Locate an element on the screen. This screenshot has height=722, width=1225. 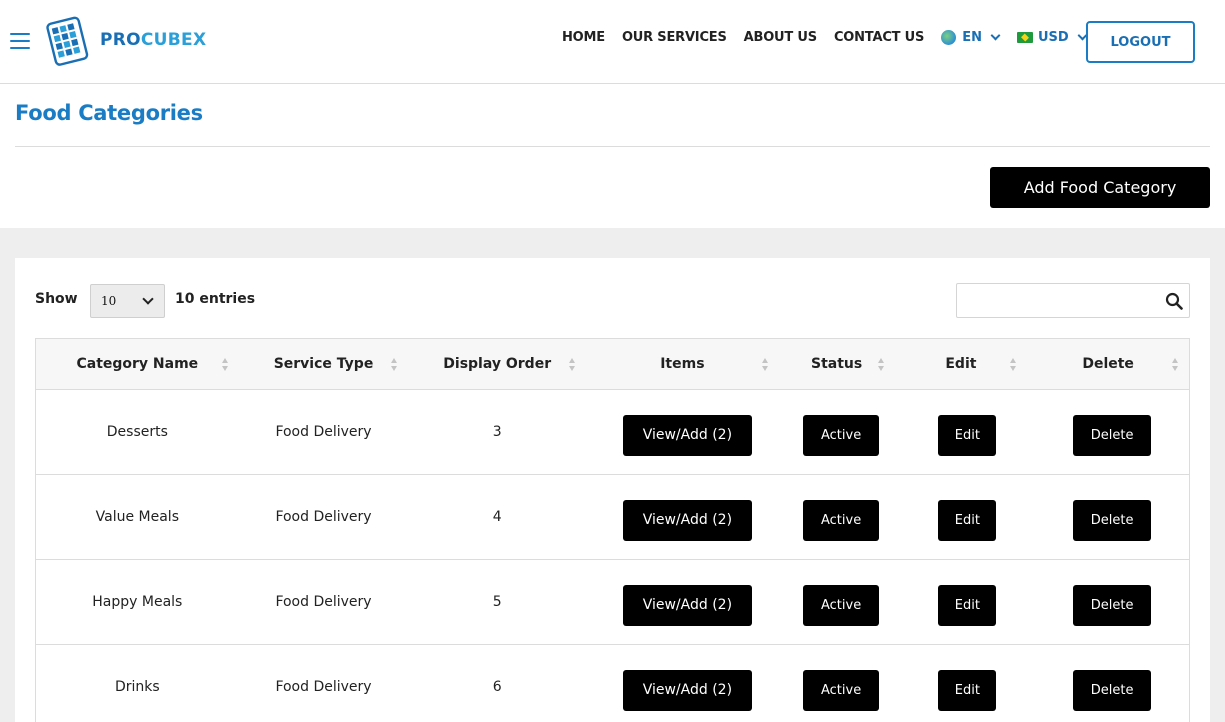
display-order-cell: 4 is located at coordinates (497, 517).